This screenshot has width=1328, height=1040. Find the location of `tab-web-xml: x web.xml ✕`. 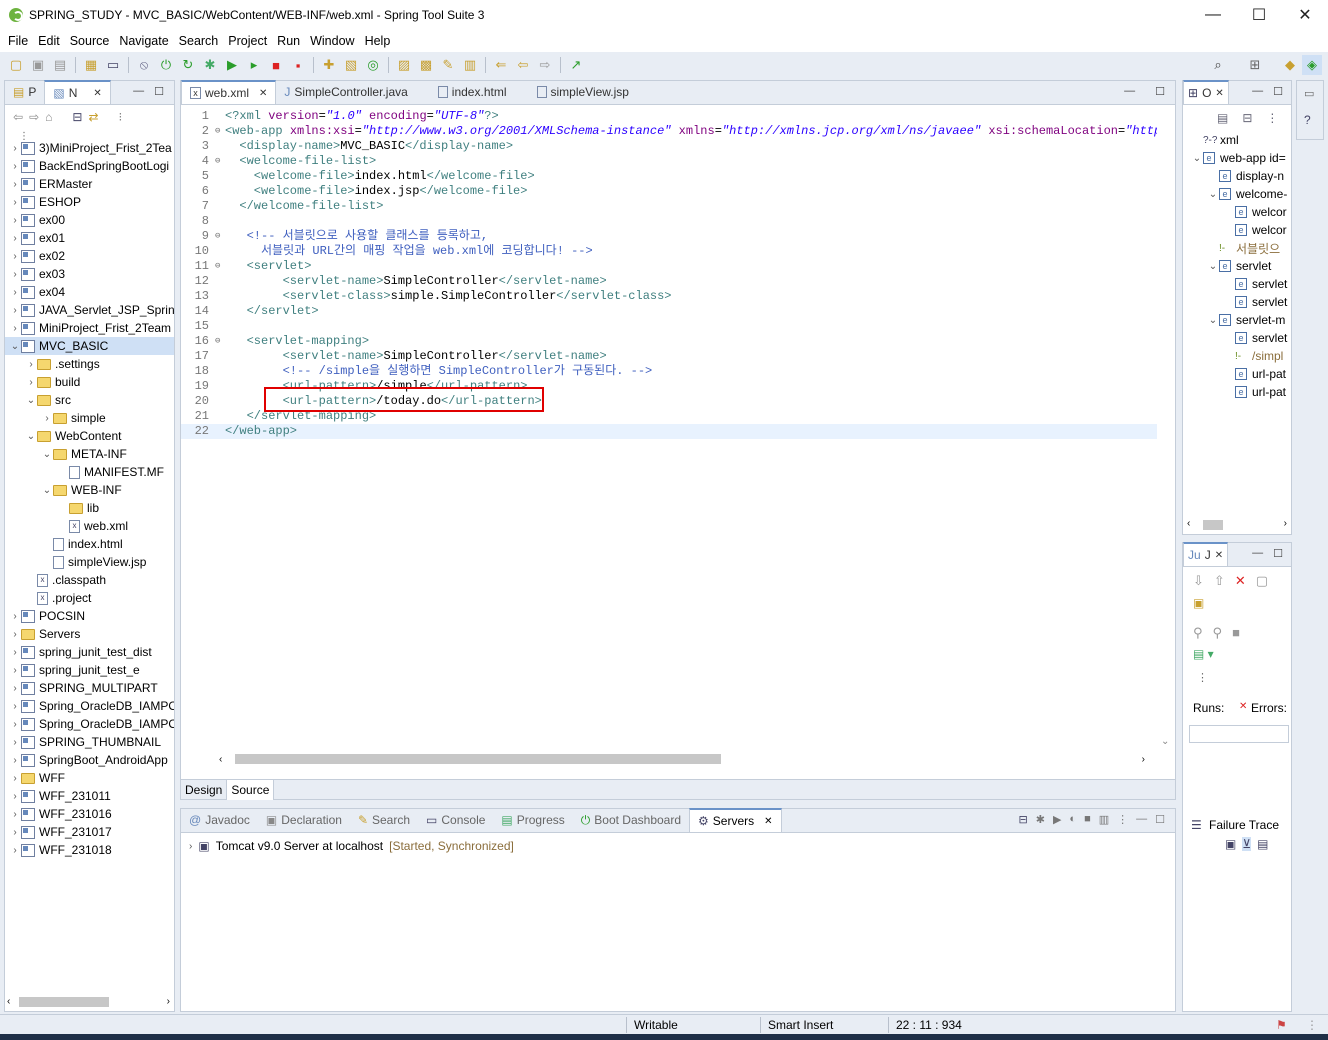

tab-web-xml: x web.xml ✕ is located at coordinates (229, 92).